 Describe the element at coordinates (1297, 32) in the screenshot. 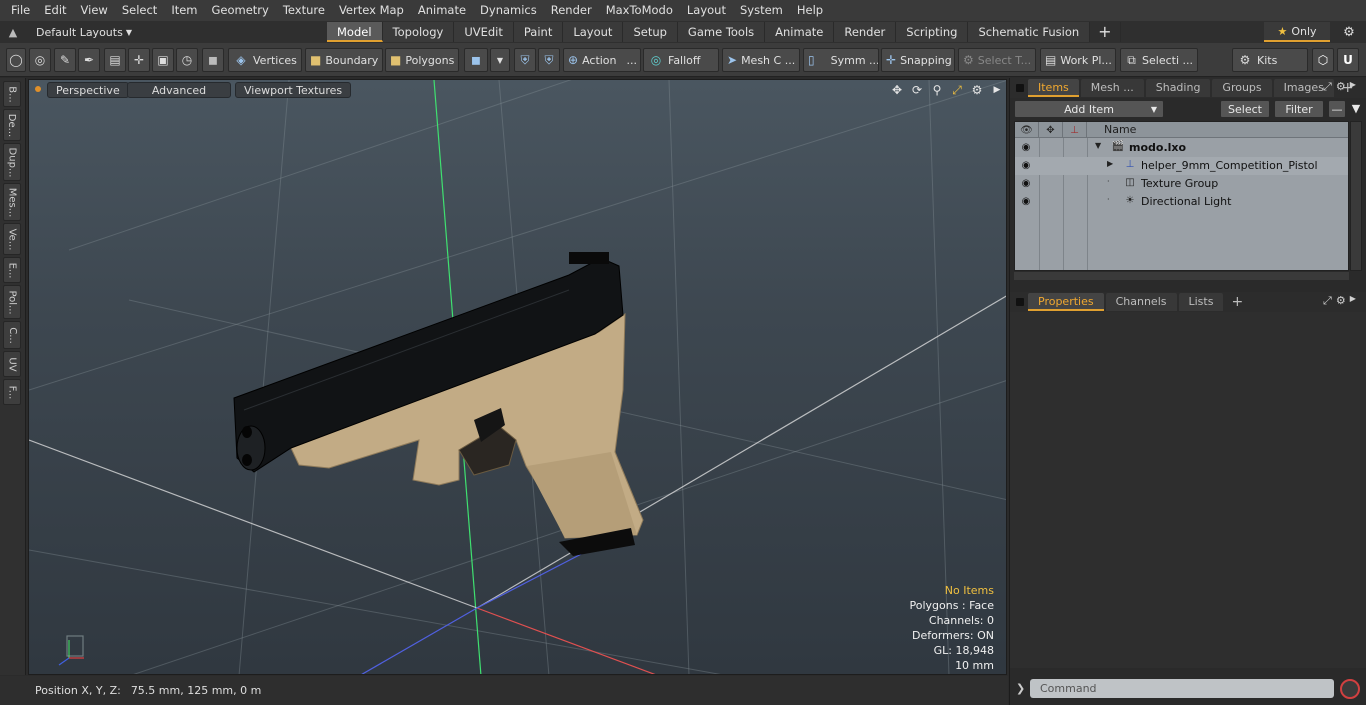

I see `only-toggle: ★ Only` at that location.